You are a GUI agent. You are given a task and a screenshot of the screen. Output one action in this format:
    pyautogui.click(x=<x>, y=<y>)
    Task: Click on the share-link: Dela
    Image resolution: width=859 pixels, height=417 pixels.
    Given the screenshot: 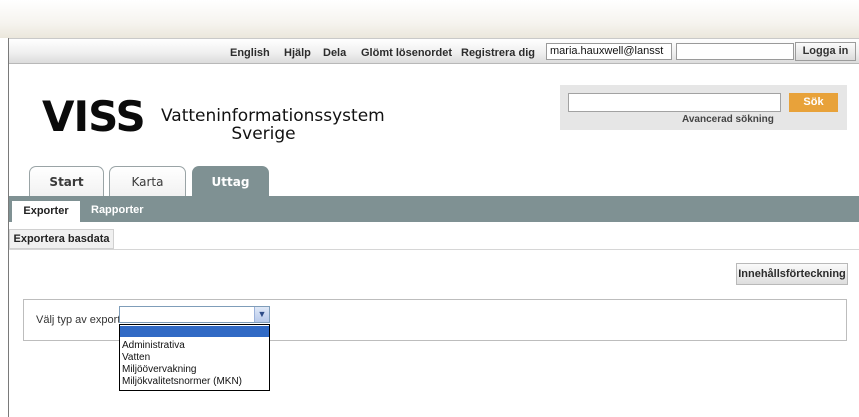 What is the action you would take?
    pyautogui.click(x=334, y=53)
    